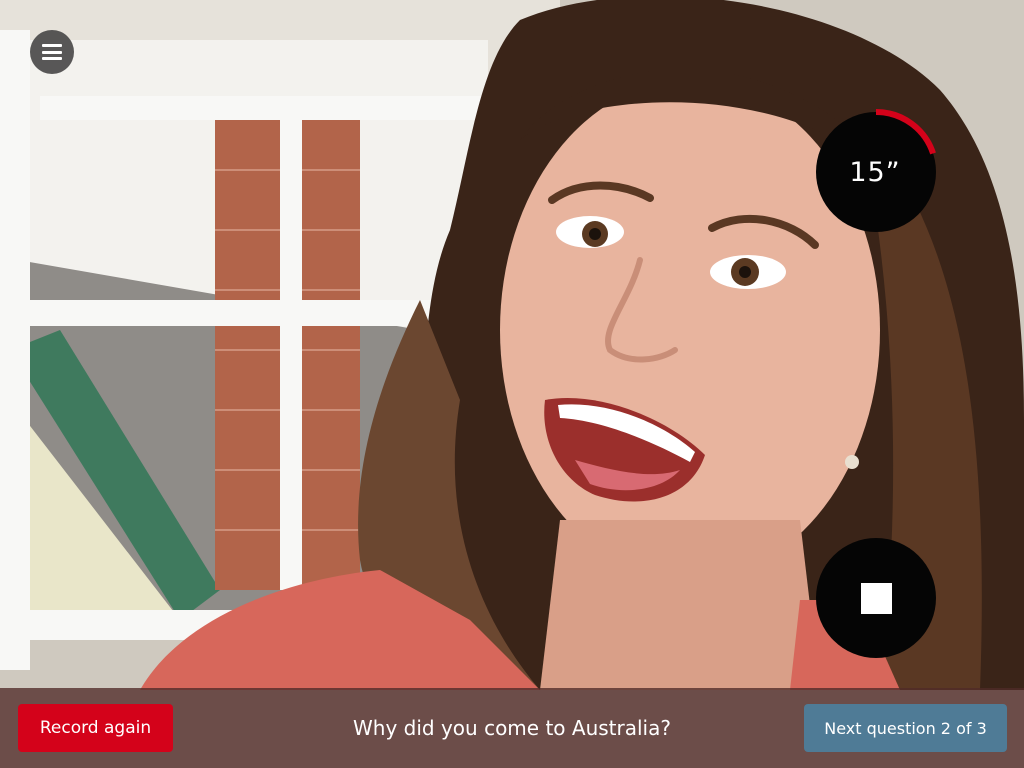 The width and height of the screenshot is (1024, 768). I want to click on hamburger-menu-icon, so click(52, 52).